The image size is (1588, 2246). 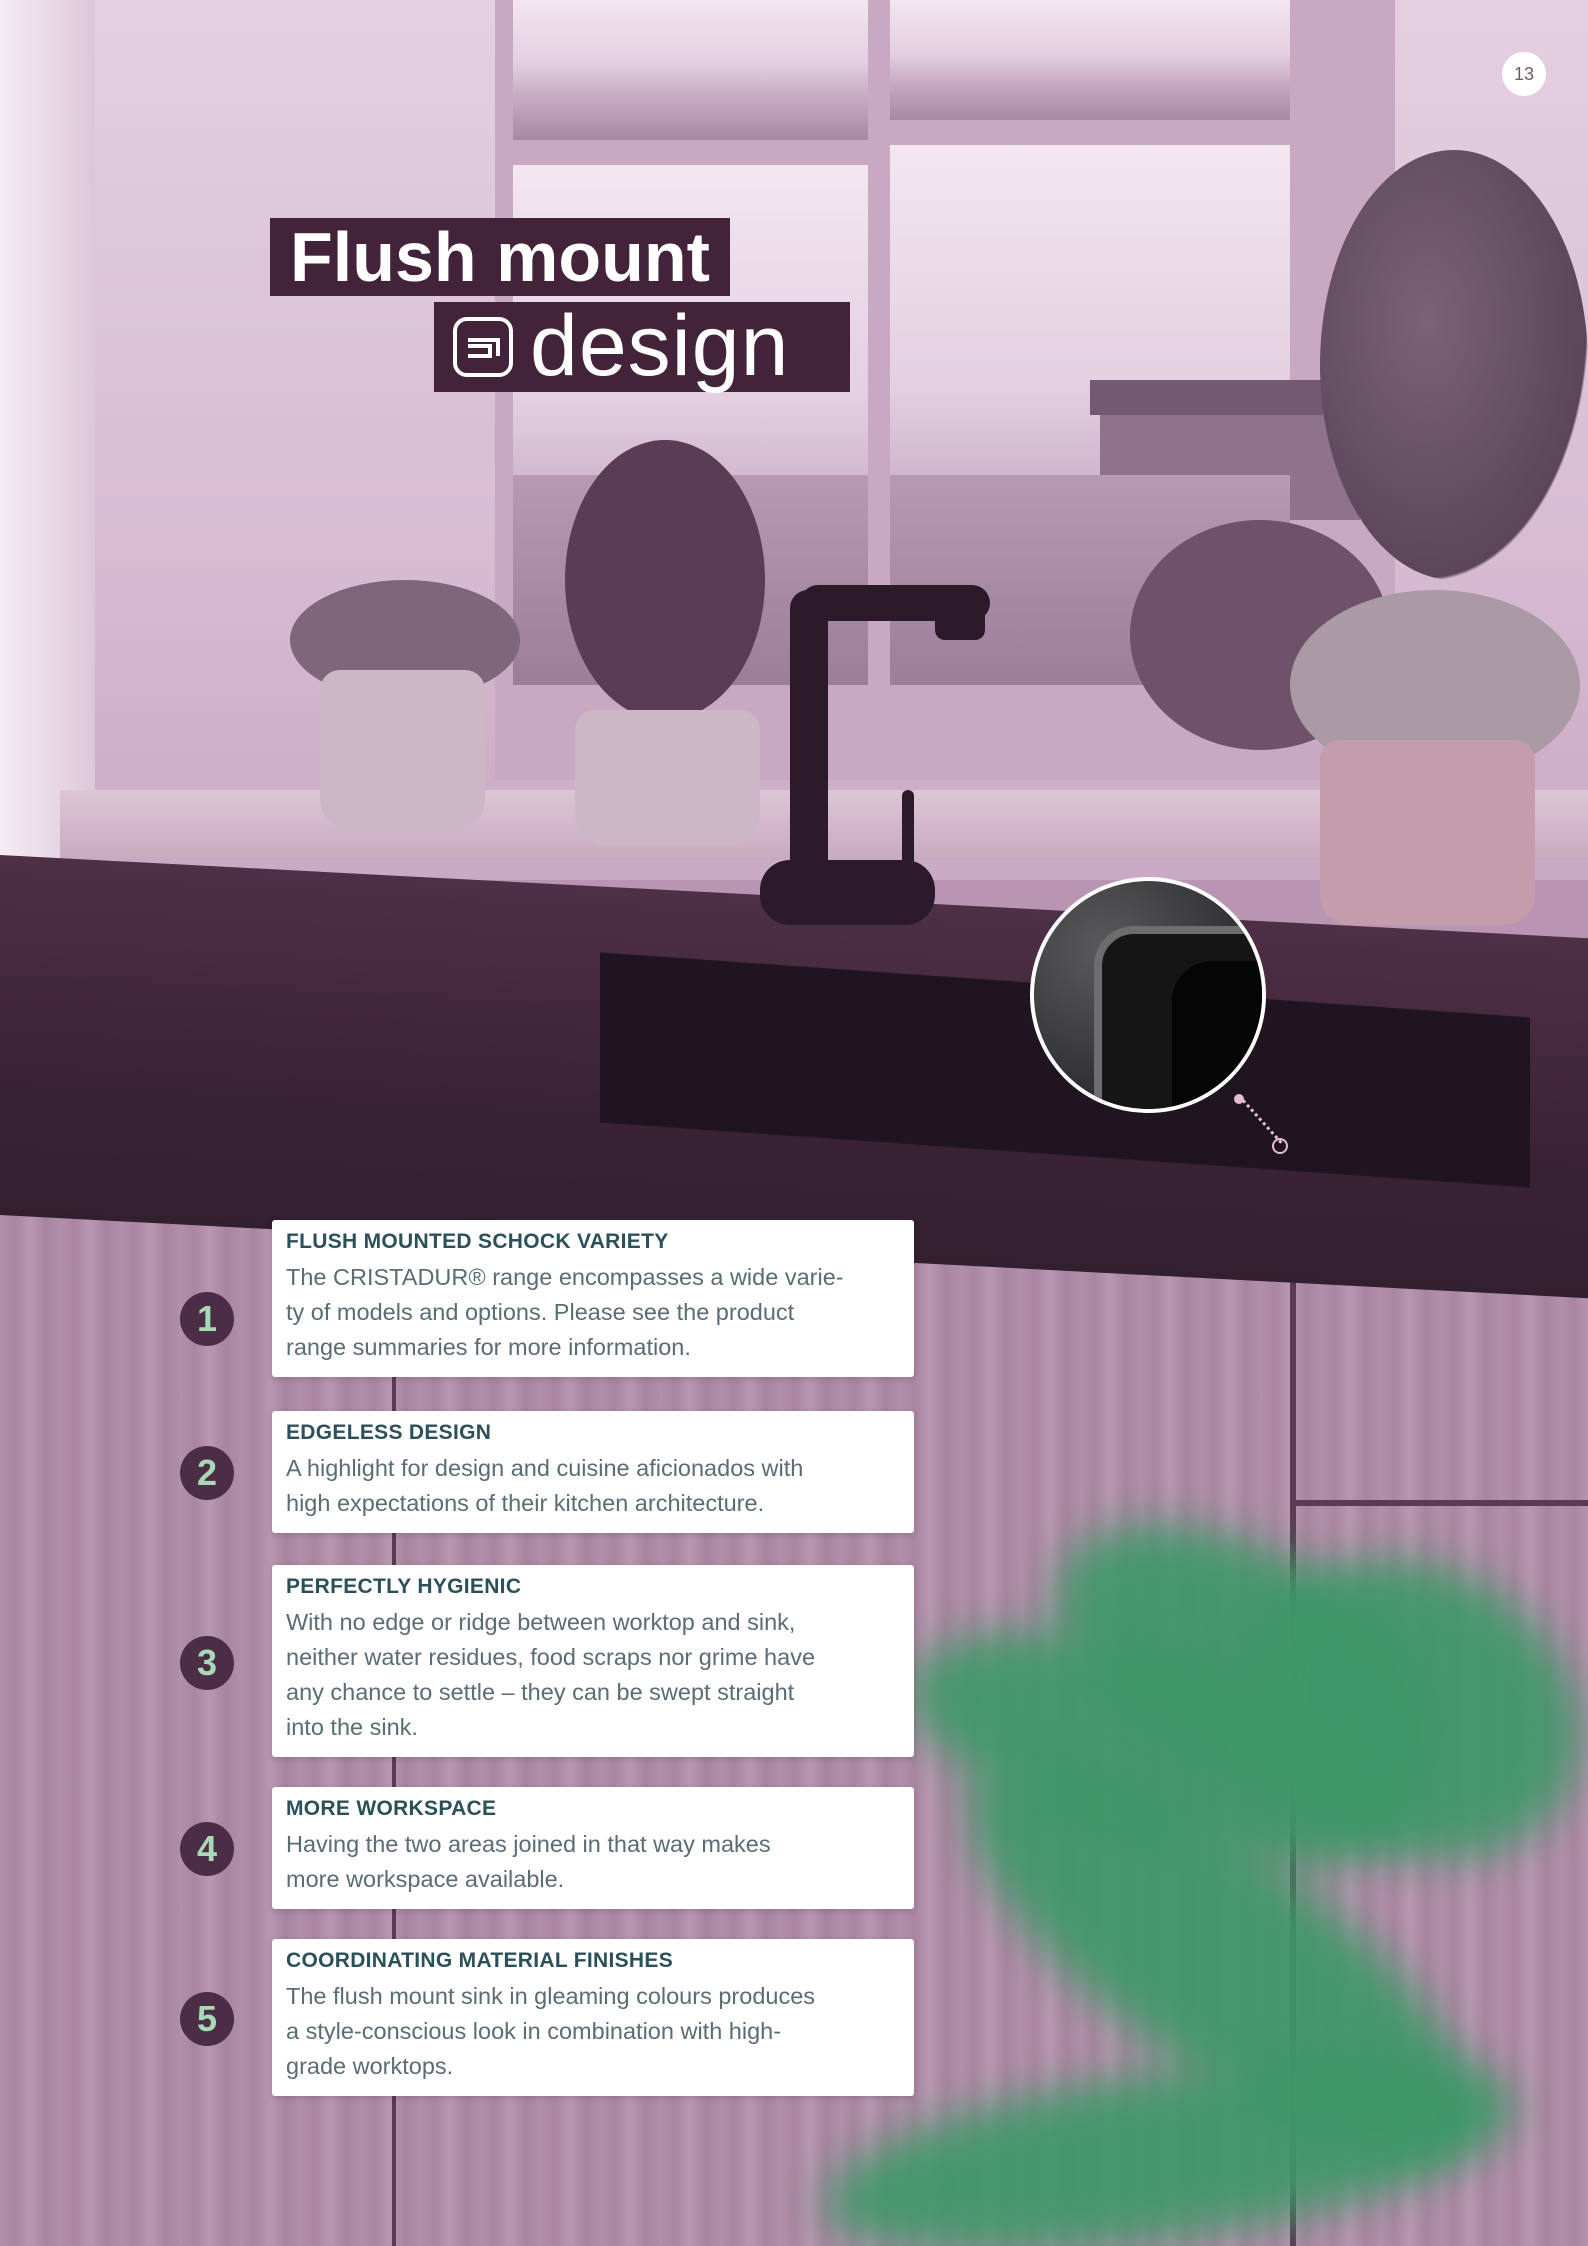 What do you see at coordinates (207, 2019) in the screenshot?
I see `feature-number-badge: 5` at bounding box center [207, 2019].